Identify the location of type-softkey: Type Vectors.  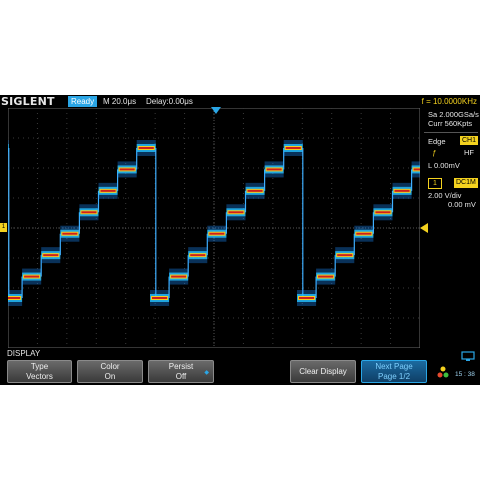
(39, 371).